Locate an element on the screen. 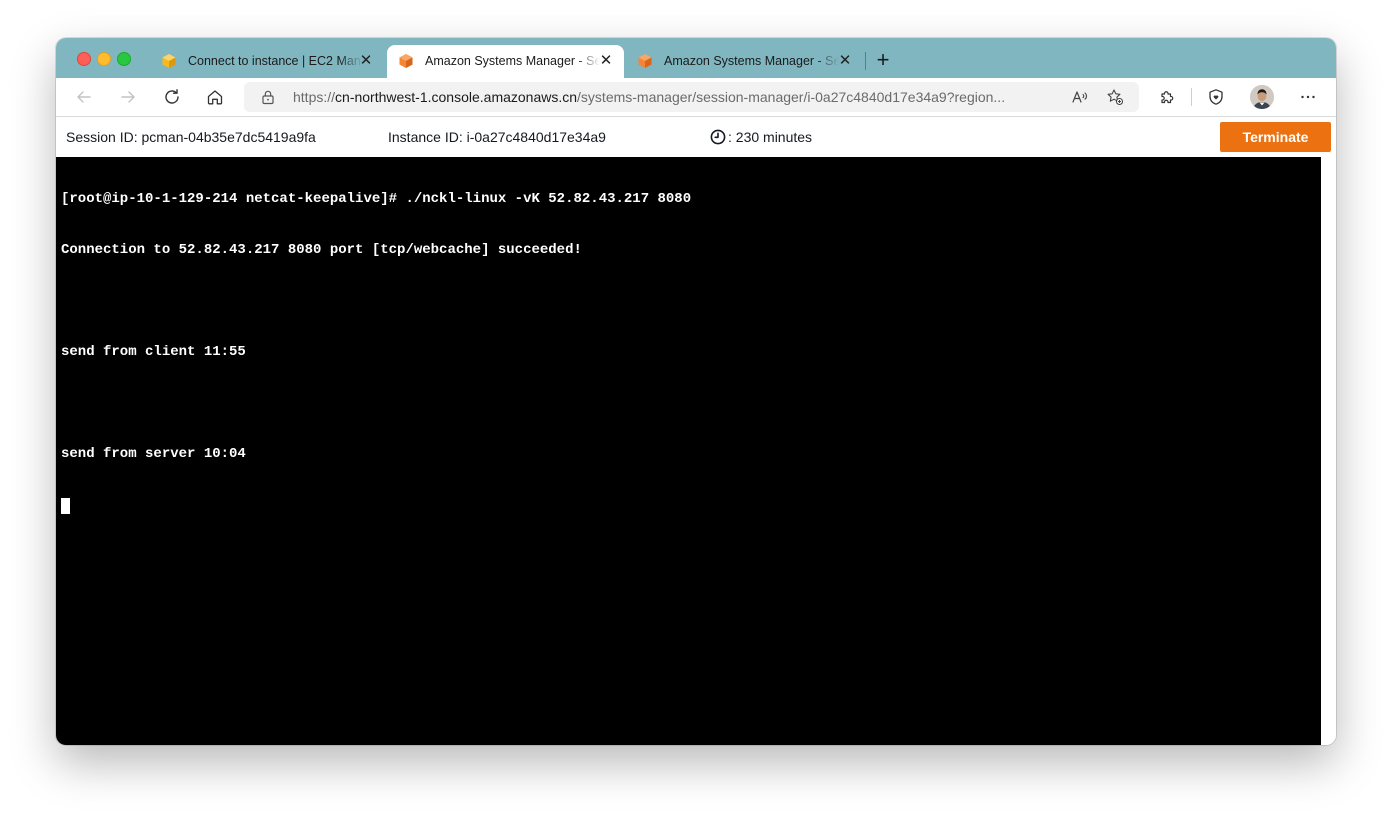 Image resolution: width=1392 pixels, height=819 pixels. shield-heart-icon is located at coordinates (1216, 97).